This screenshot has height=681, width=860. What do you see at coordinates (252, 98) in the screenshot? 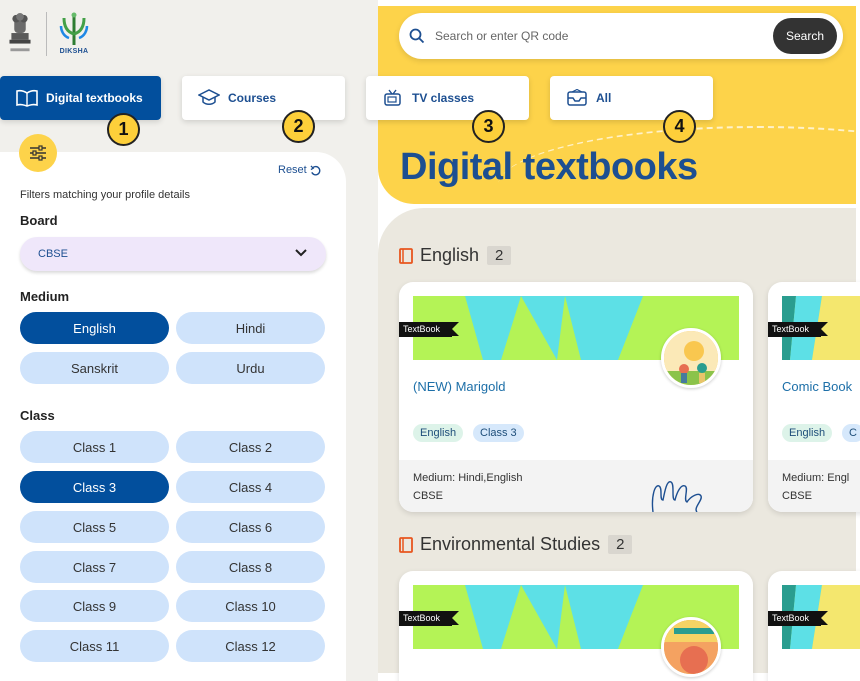
I see `tab-label: Courses` at bounding box center [252, 98].